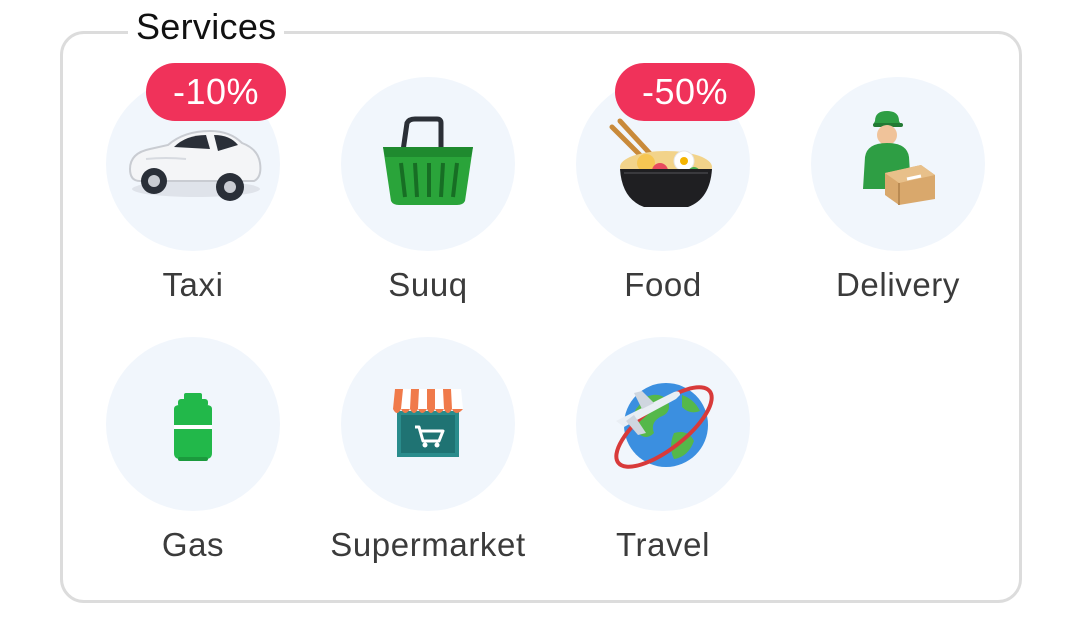 This screenshot has width=1080, height=630. I want to click on service-label: Delivery, so click(898, 284).